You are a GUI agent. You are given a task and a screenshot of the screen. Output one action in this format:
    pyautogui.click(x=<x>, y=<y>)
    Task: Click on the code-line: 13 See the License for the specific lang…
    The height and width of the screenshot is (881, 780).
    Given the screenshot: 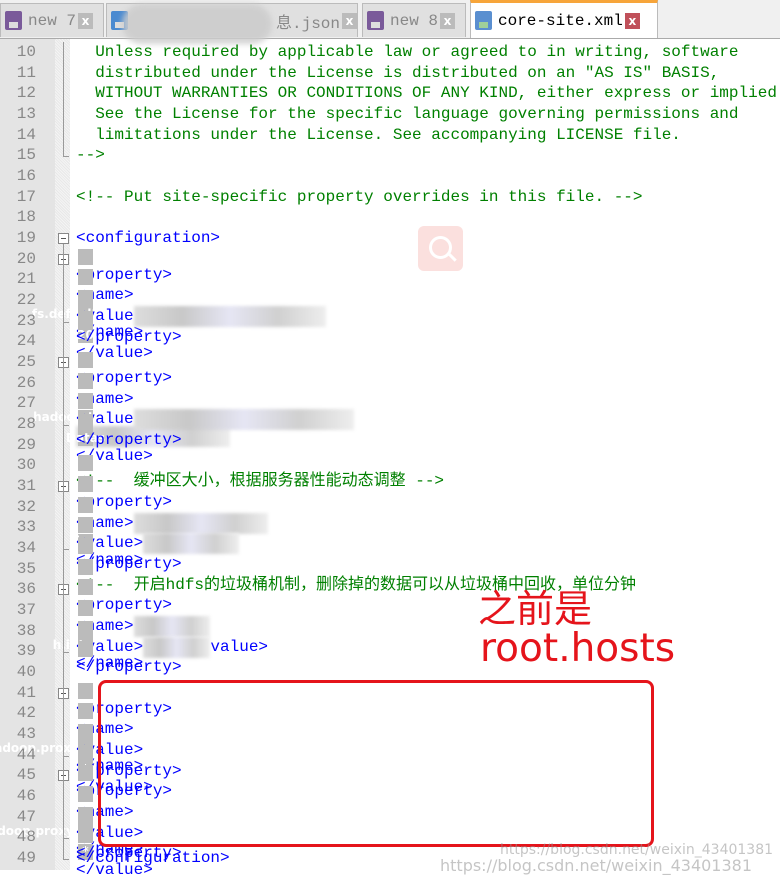 What is the action you would take?
    pyautogui.click(x=390, y=114)
    